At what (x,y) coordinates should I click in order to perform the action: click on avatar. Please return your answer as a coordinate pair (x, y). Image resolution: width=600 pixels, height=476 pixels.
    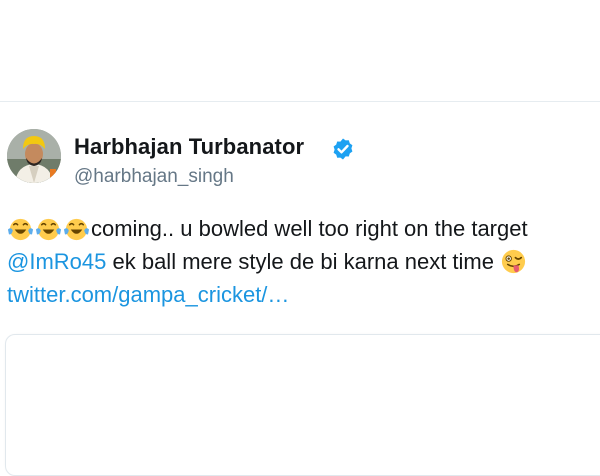
    Looking at the image, I should click on (34, 156).